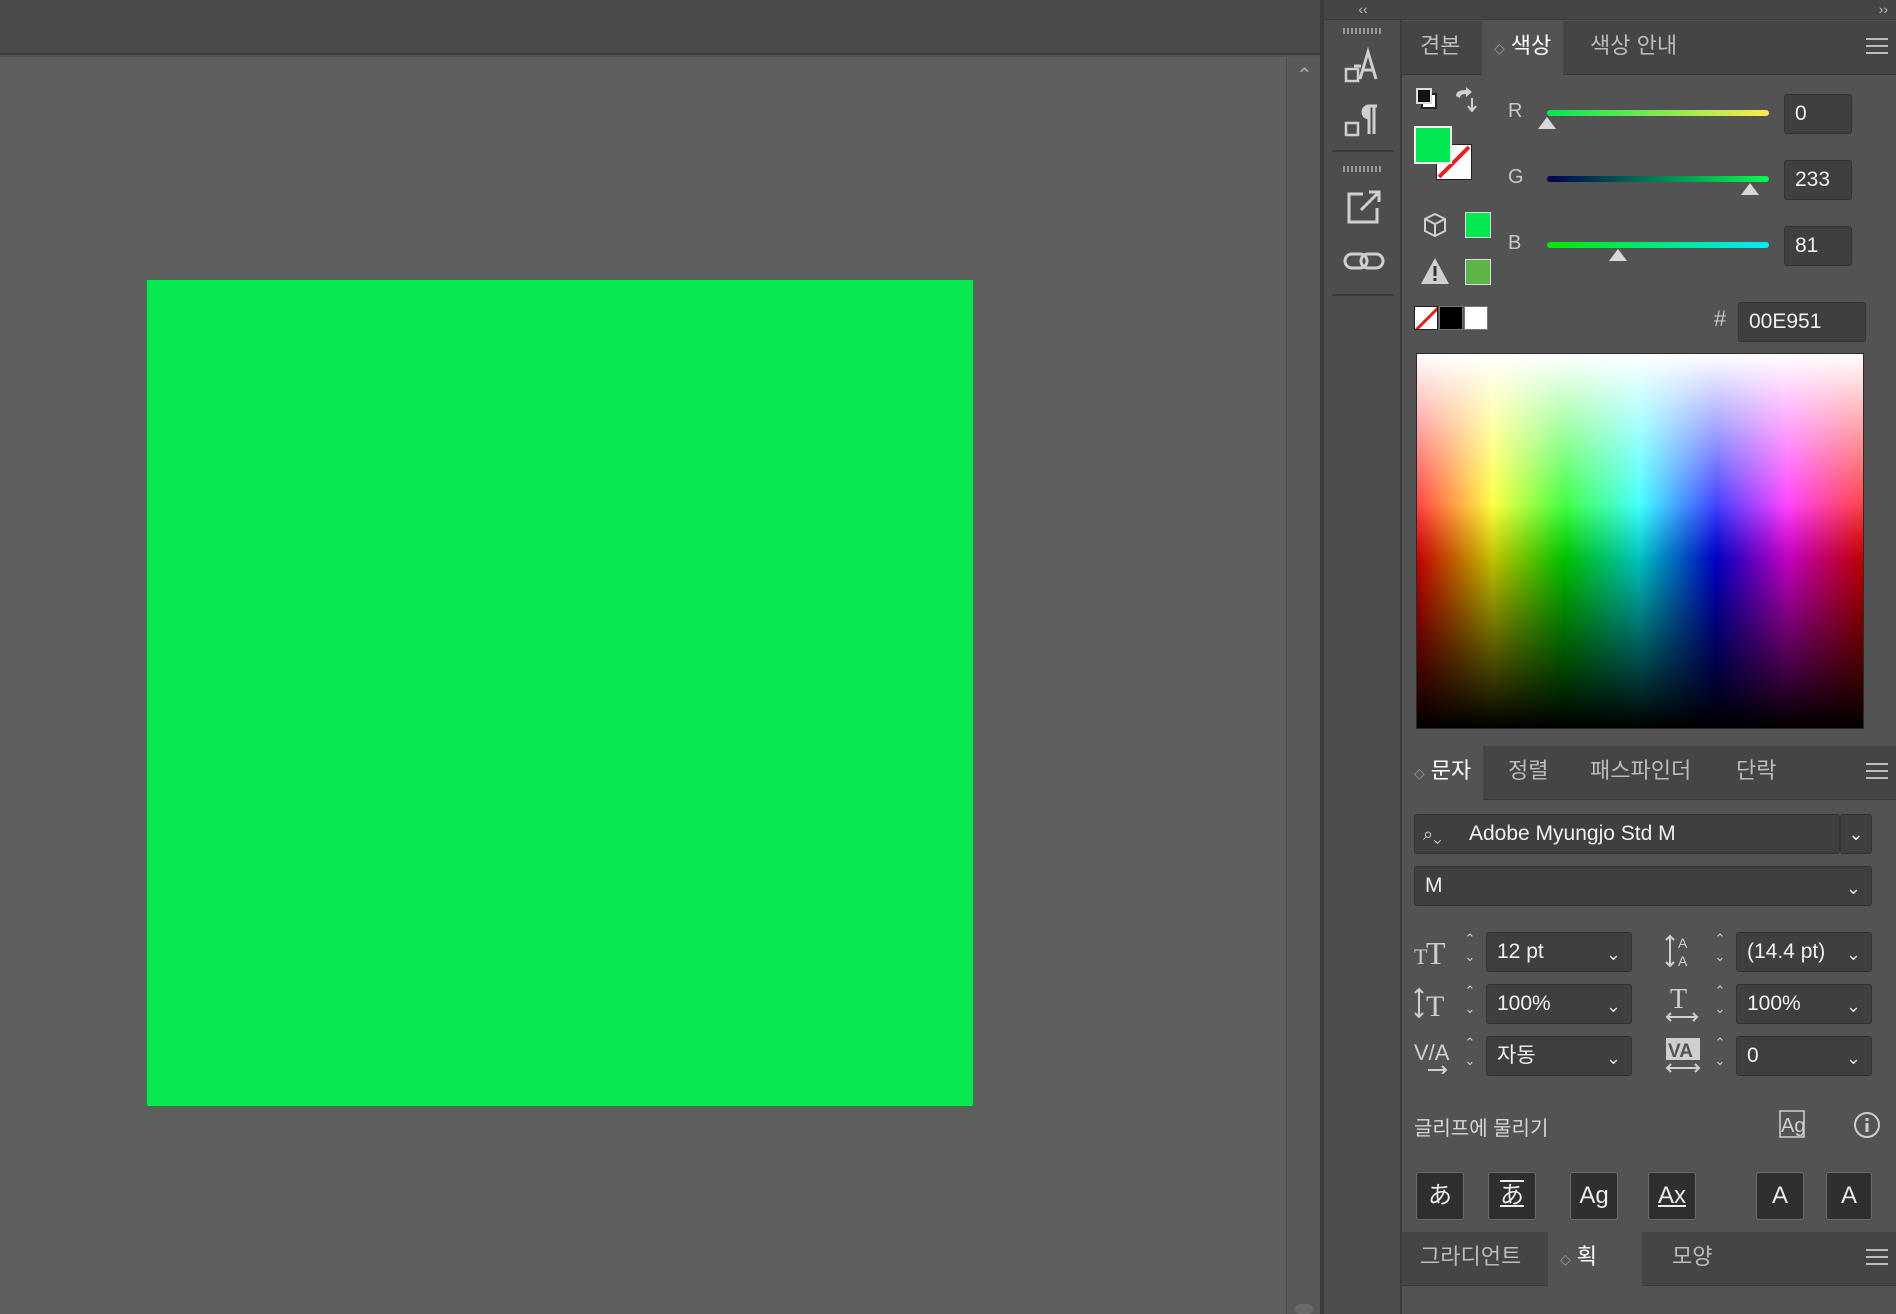  I want to click on snap-glyph-toggle-icon: Ag, so click(1796, 1125).